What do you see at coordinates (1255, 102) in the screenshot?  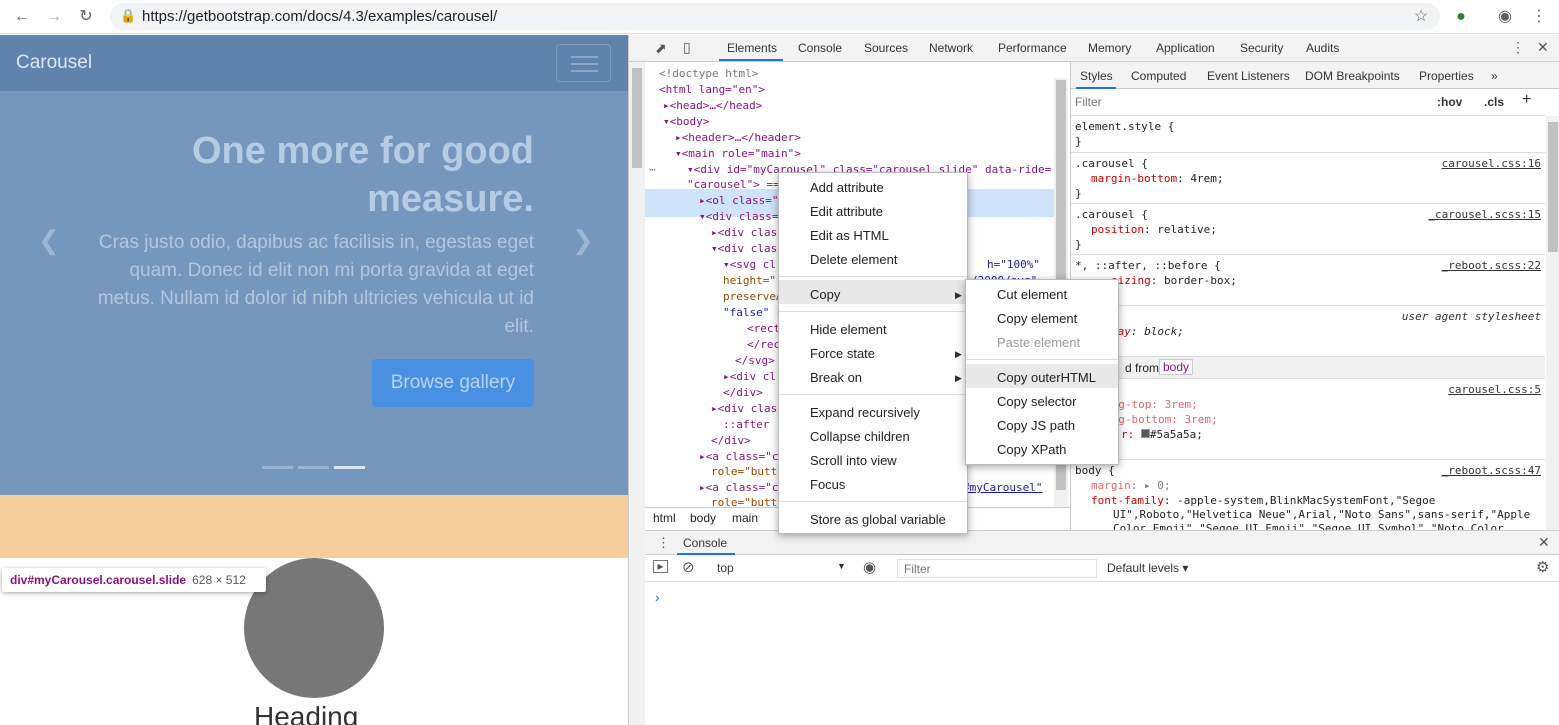 I see `styles-filter-input` at bounding box center [1255, 102].